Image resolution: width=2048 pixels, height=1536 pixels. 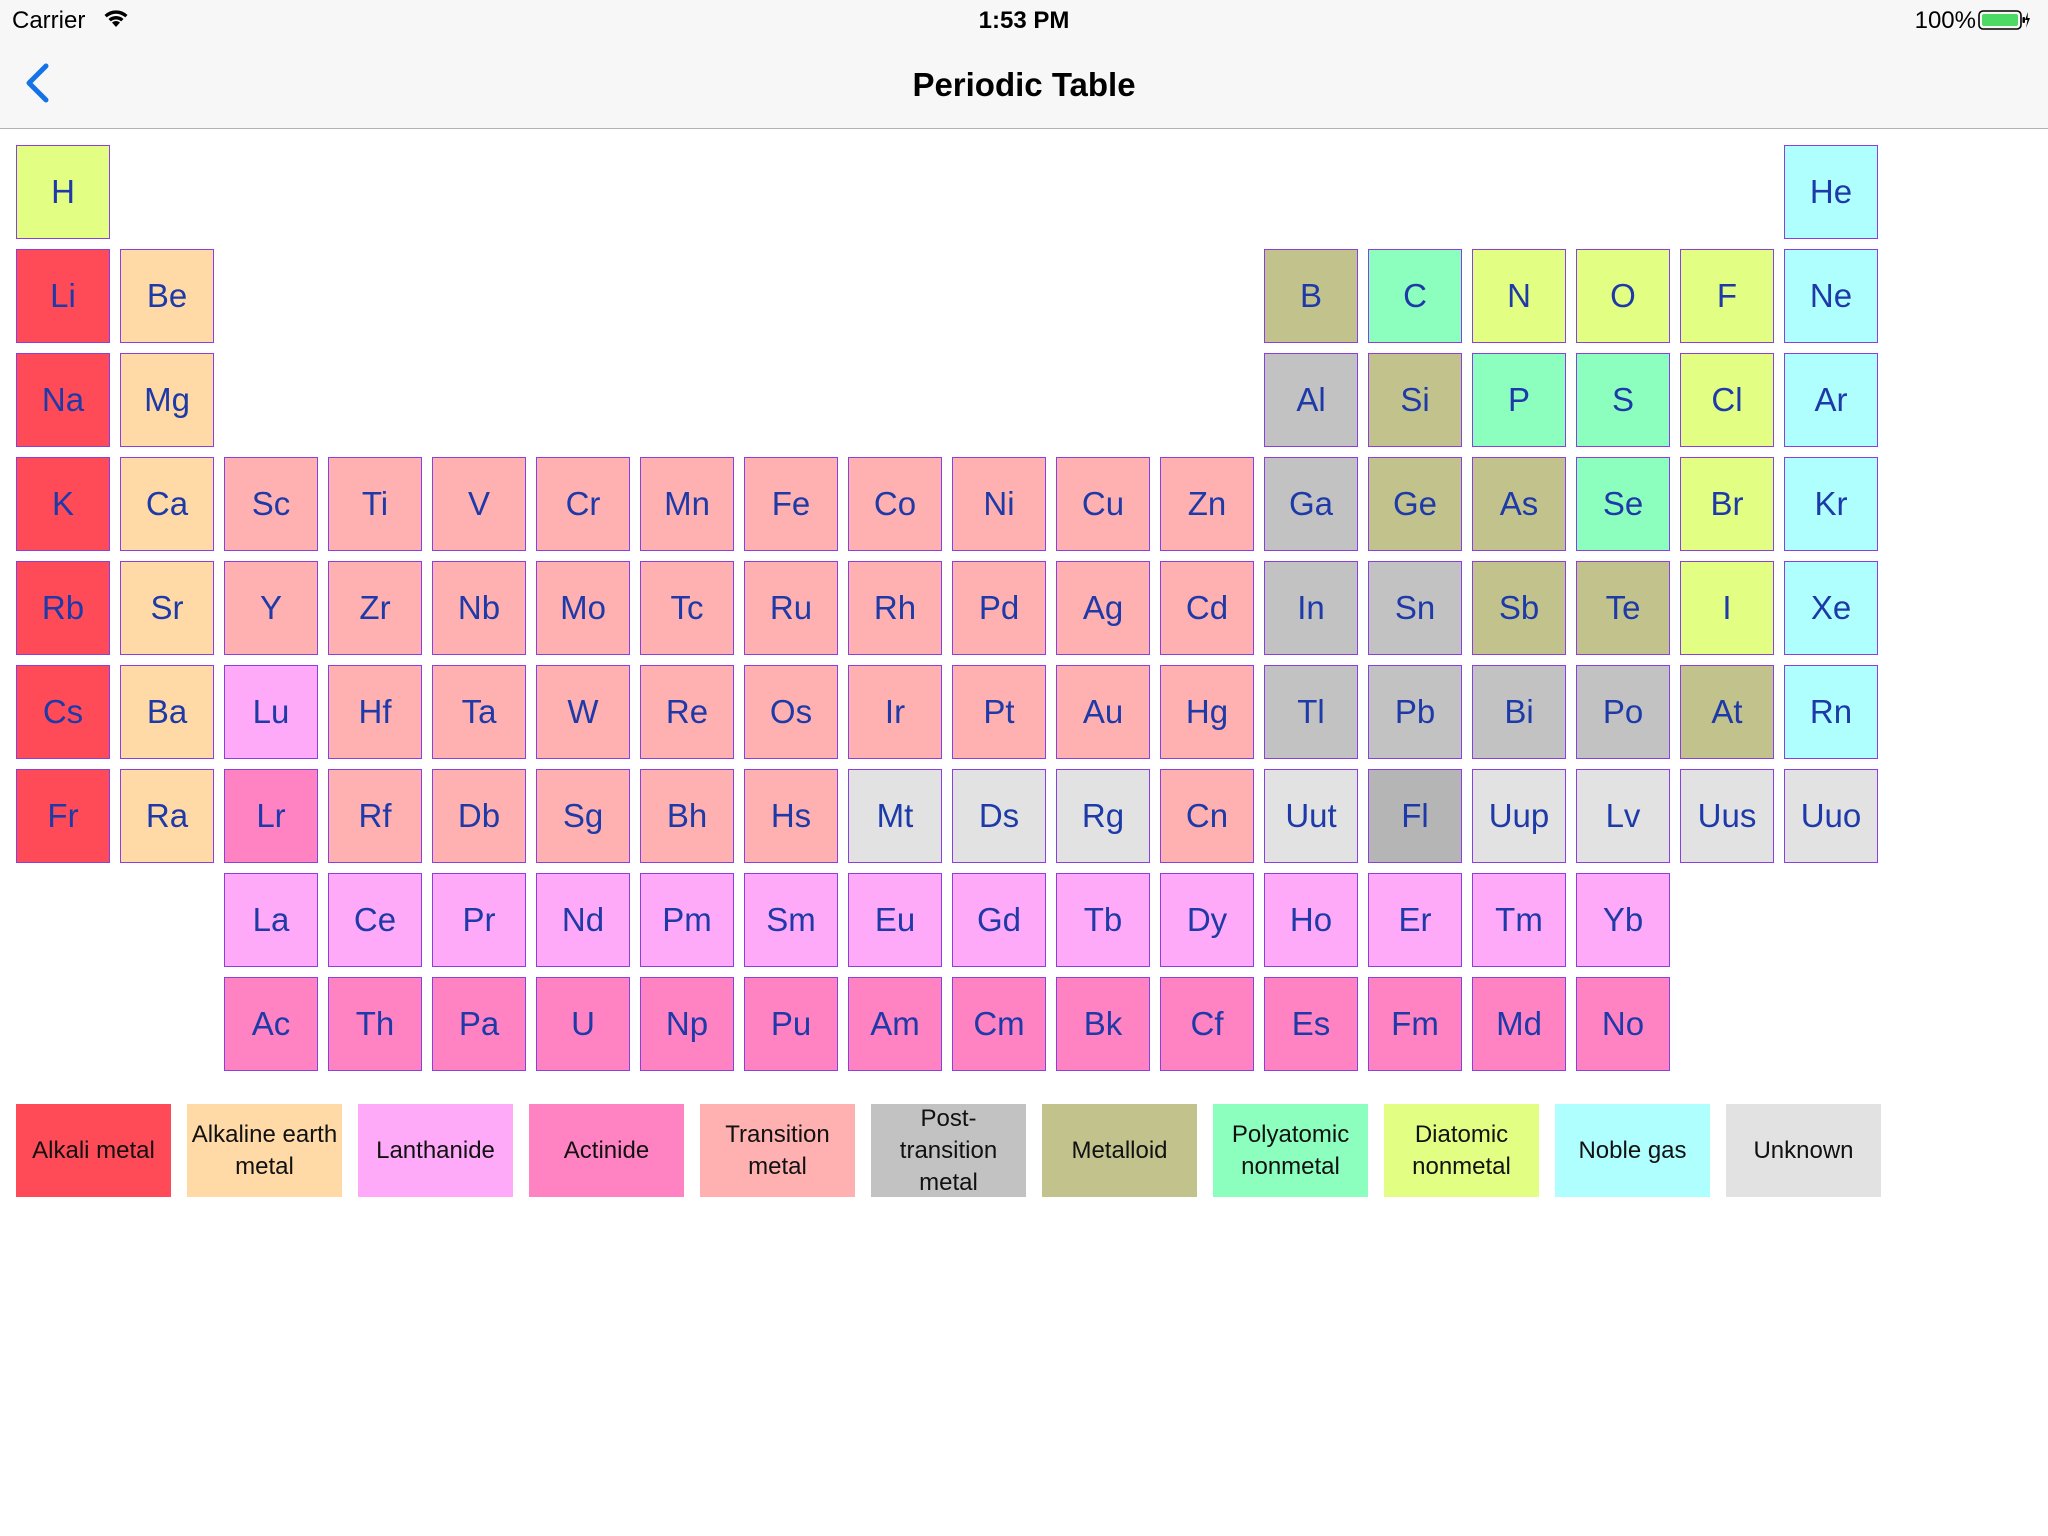 What do you see at coordinates (1831, 816) in the screenshot?
I see `element-uuo: Uuo` at bounding box center [1831, 816].